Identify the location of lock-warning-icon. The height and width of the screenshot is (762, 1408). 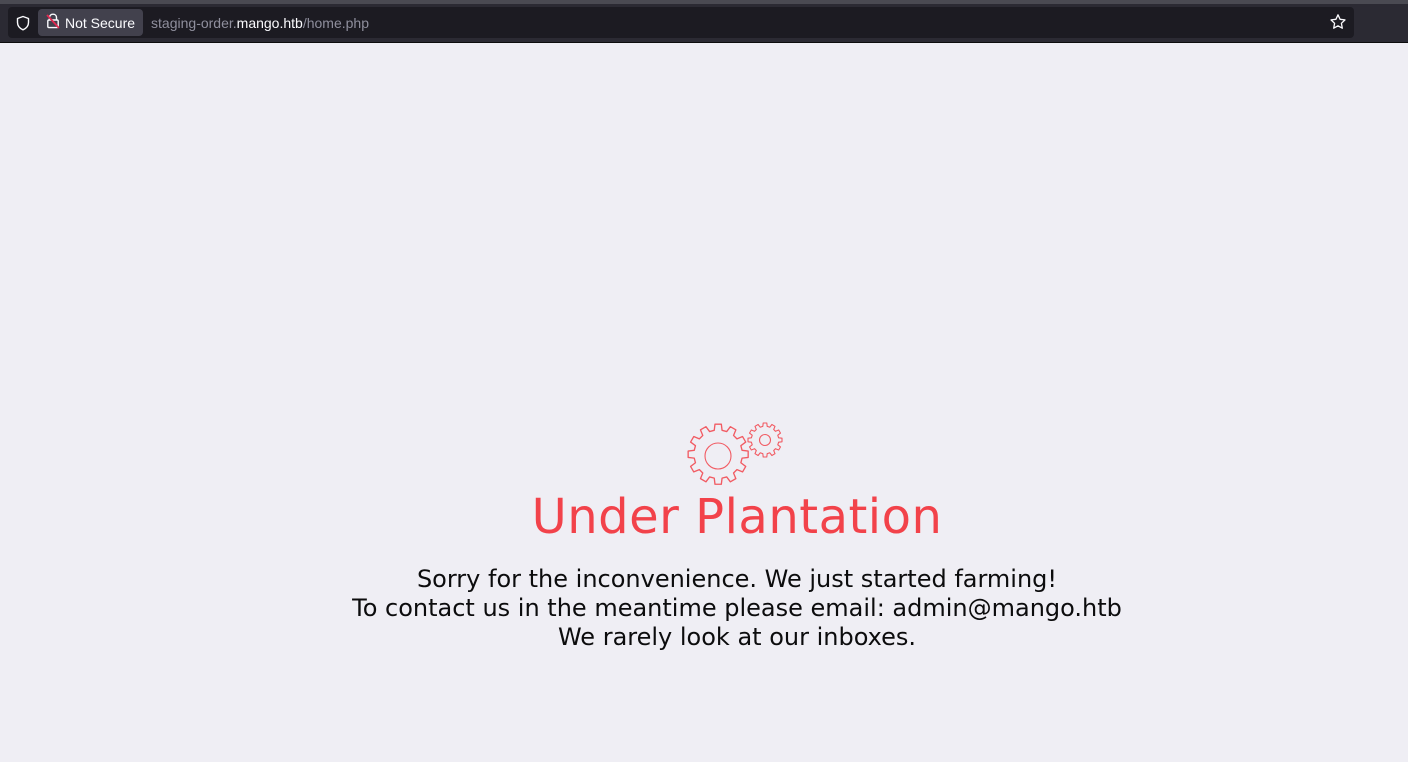
(53, 22).